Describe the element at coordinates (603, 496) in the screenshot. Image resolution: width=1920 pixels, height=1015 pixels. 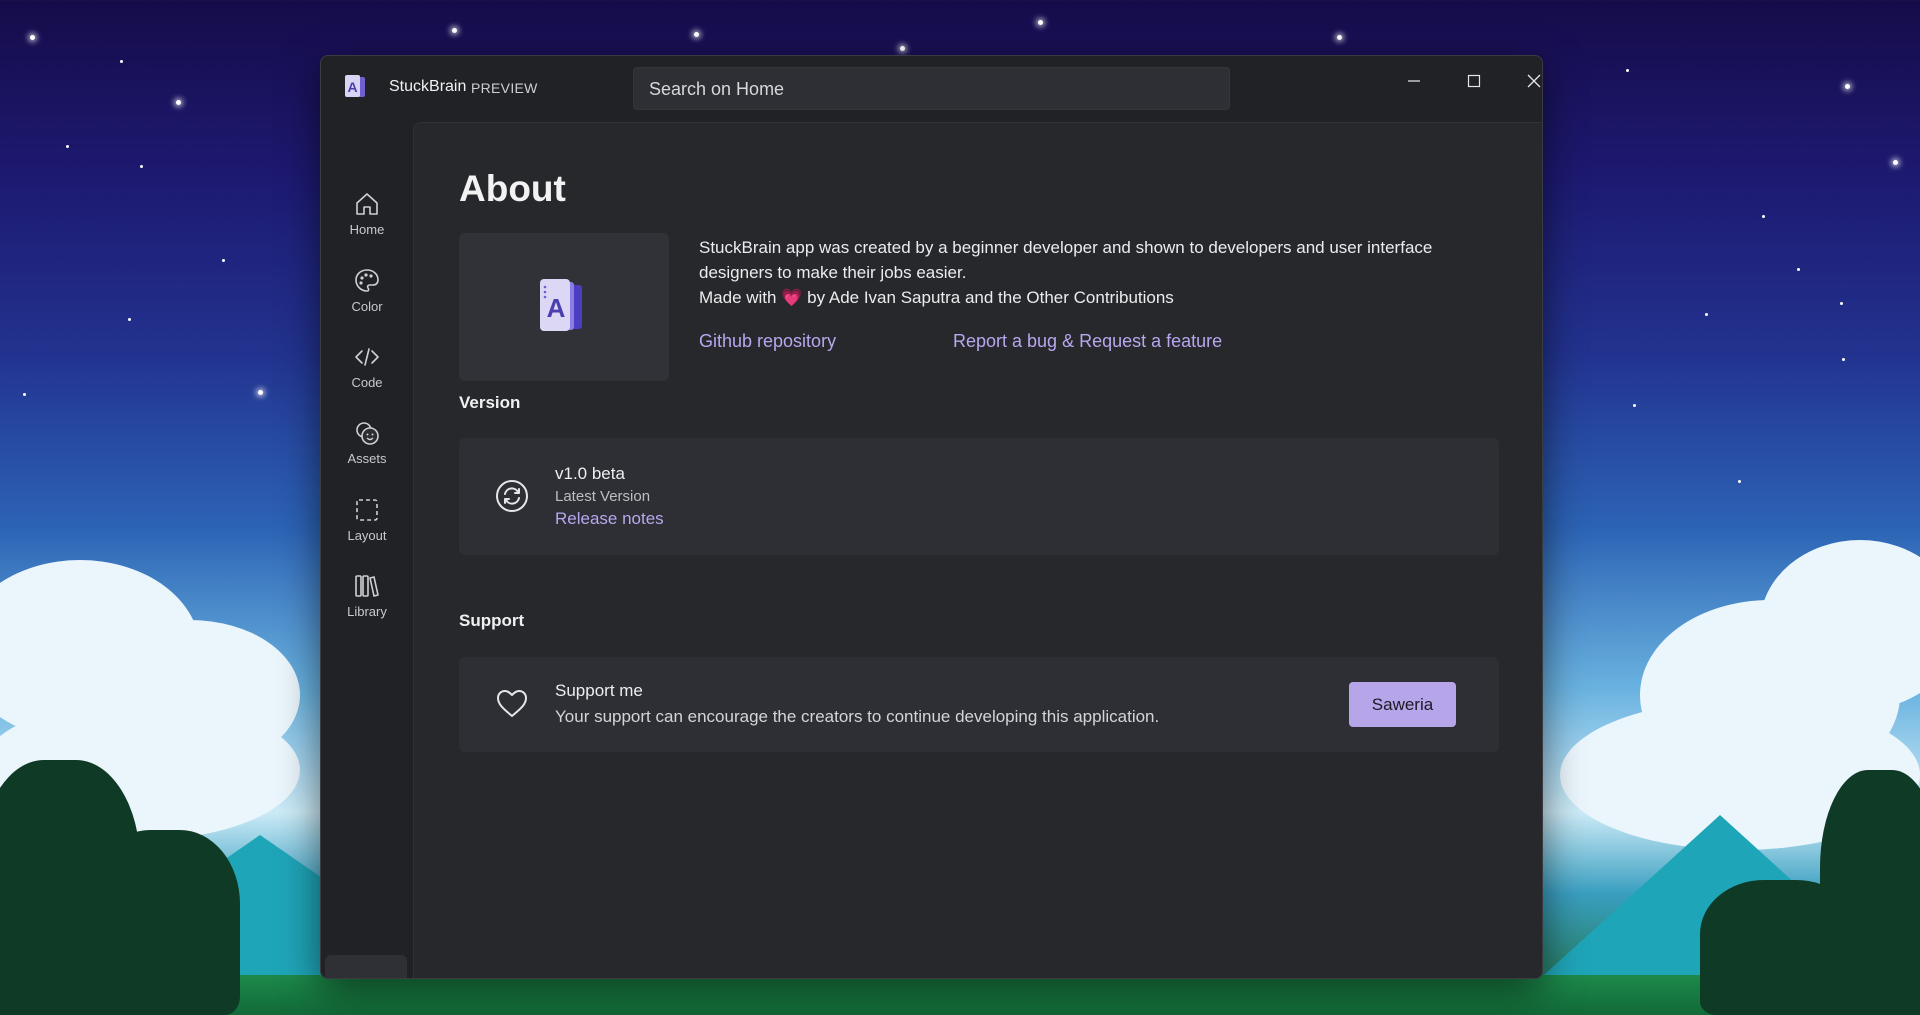
I see `version-status: Latest Version` at that location.